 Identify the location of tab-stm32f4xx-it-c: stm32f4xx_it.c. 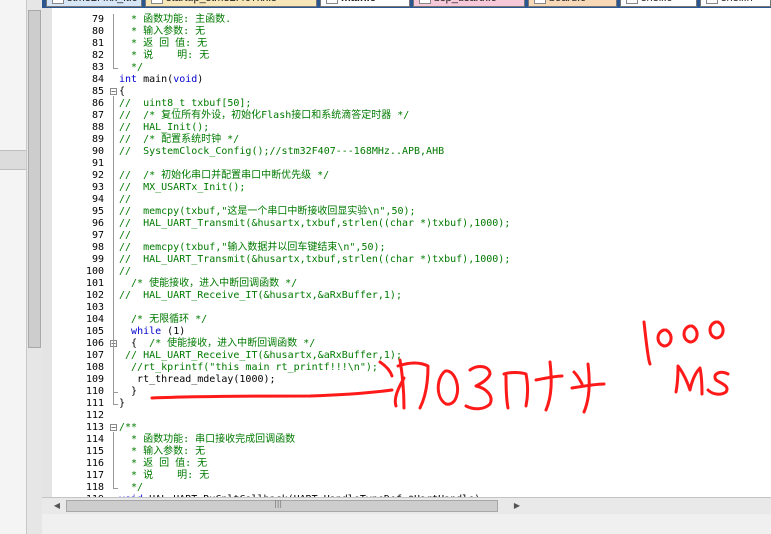
(94, 3).